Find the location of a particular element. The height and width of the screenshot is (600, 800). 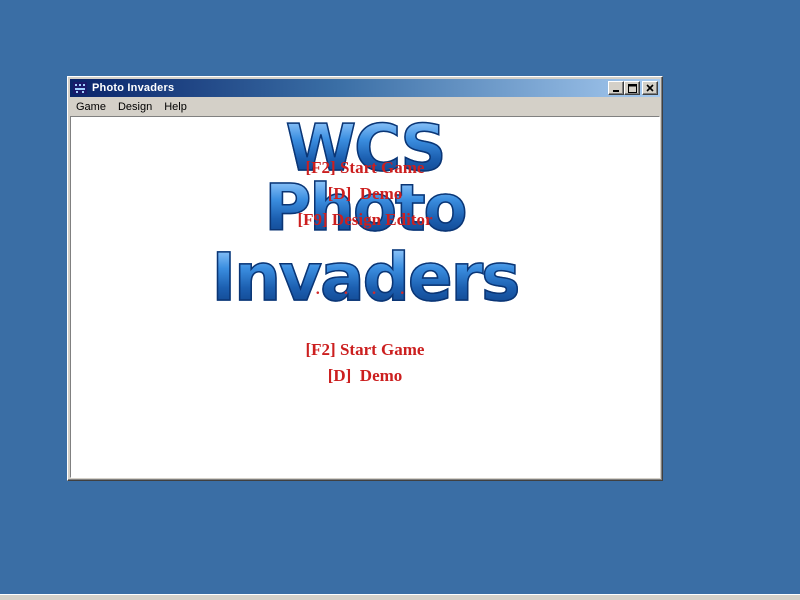

logo-invaders: Invaders is located at coordinates (365, 278).